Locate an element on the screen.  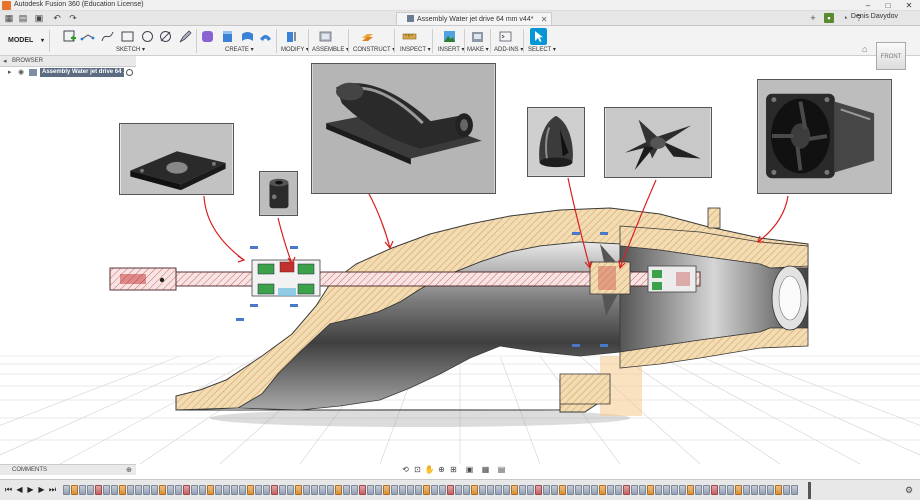
select-icon is located at coordinates (538, 36).